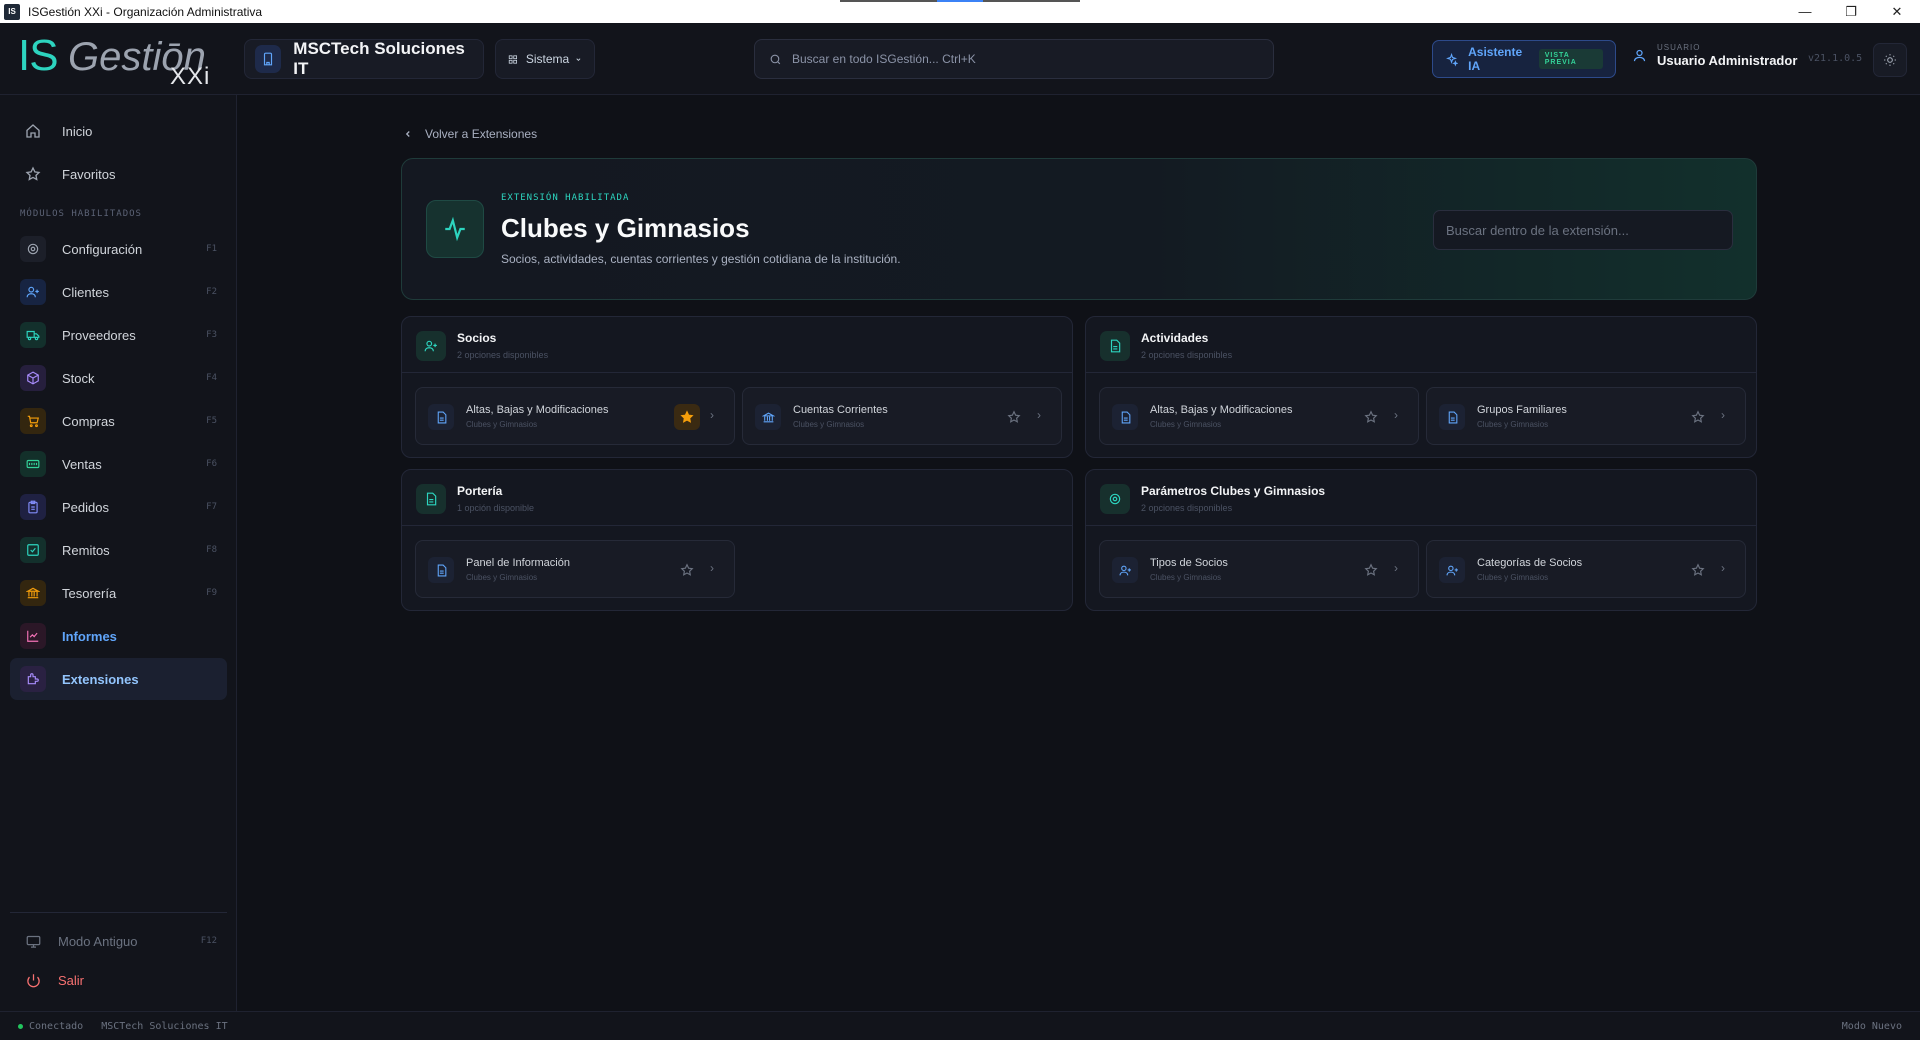 This screenshot has height=1040, width=1920. I want to click on user-menu: USUARIO Usuario Administrador, so click(1714, 55).